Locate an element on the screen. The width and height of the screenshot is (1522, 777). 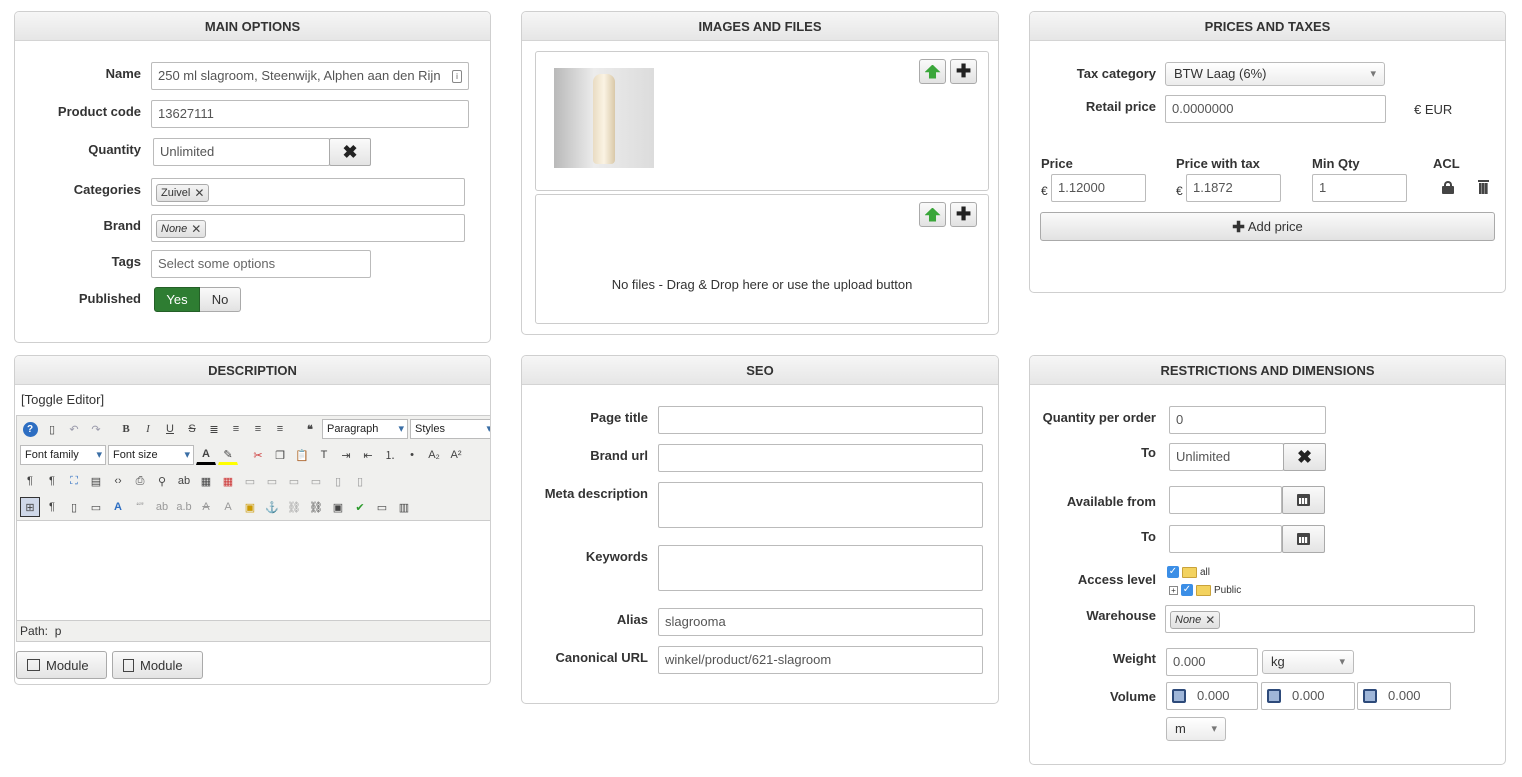
canonical-url-input: winkel/product/621-slagroom is located at coordinates (820, 660).